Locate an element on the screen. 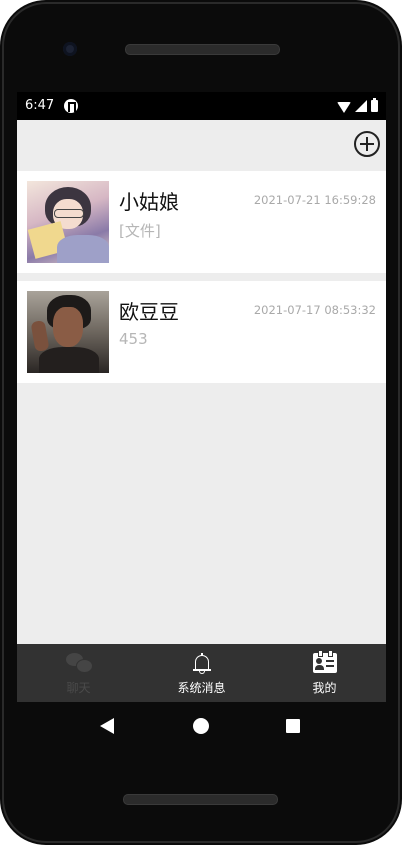 The height and width of the screenshot is (845, 402). tab-chat: 聊天 is located at coordinates (78, 673).